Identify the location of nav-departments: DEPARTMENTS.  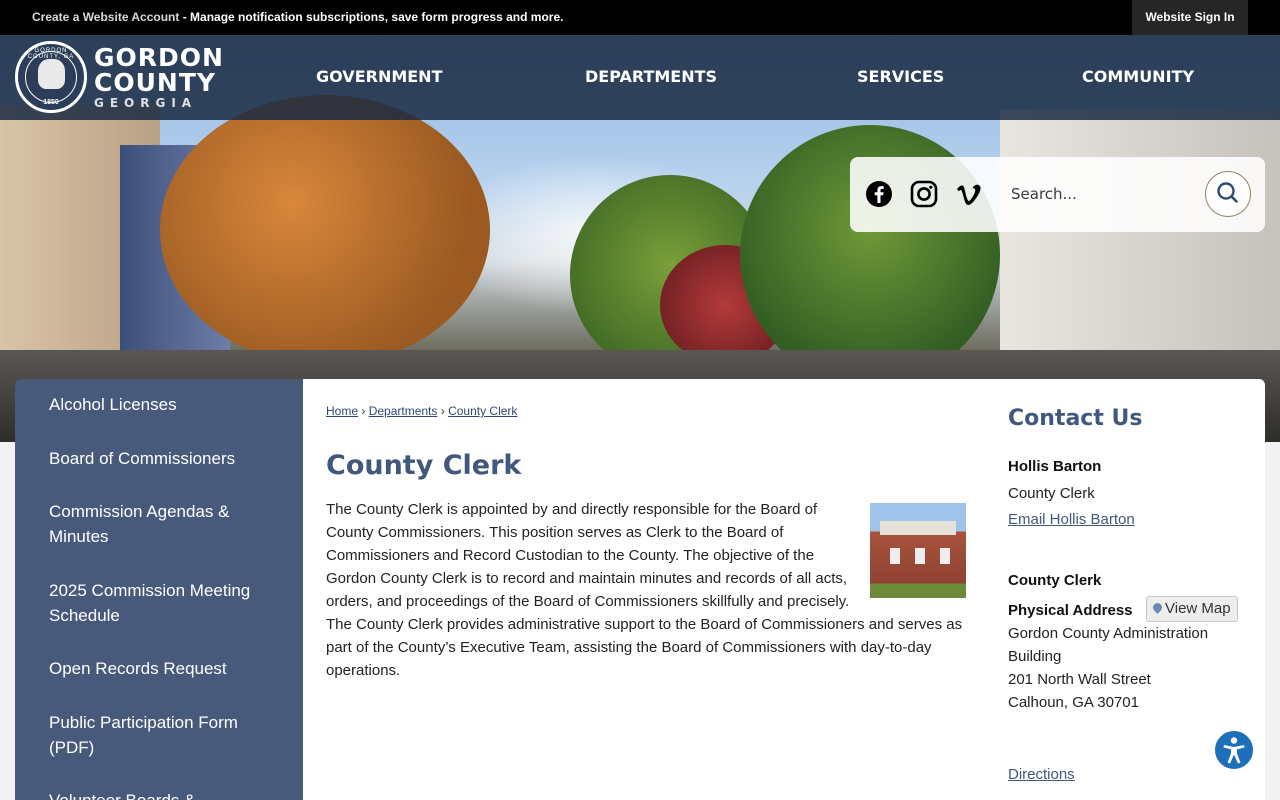
(651, 76).